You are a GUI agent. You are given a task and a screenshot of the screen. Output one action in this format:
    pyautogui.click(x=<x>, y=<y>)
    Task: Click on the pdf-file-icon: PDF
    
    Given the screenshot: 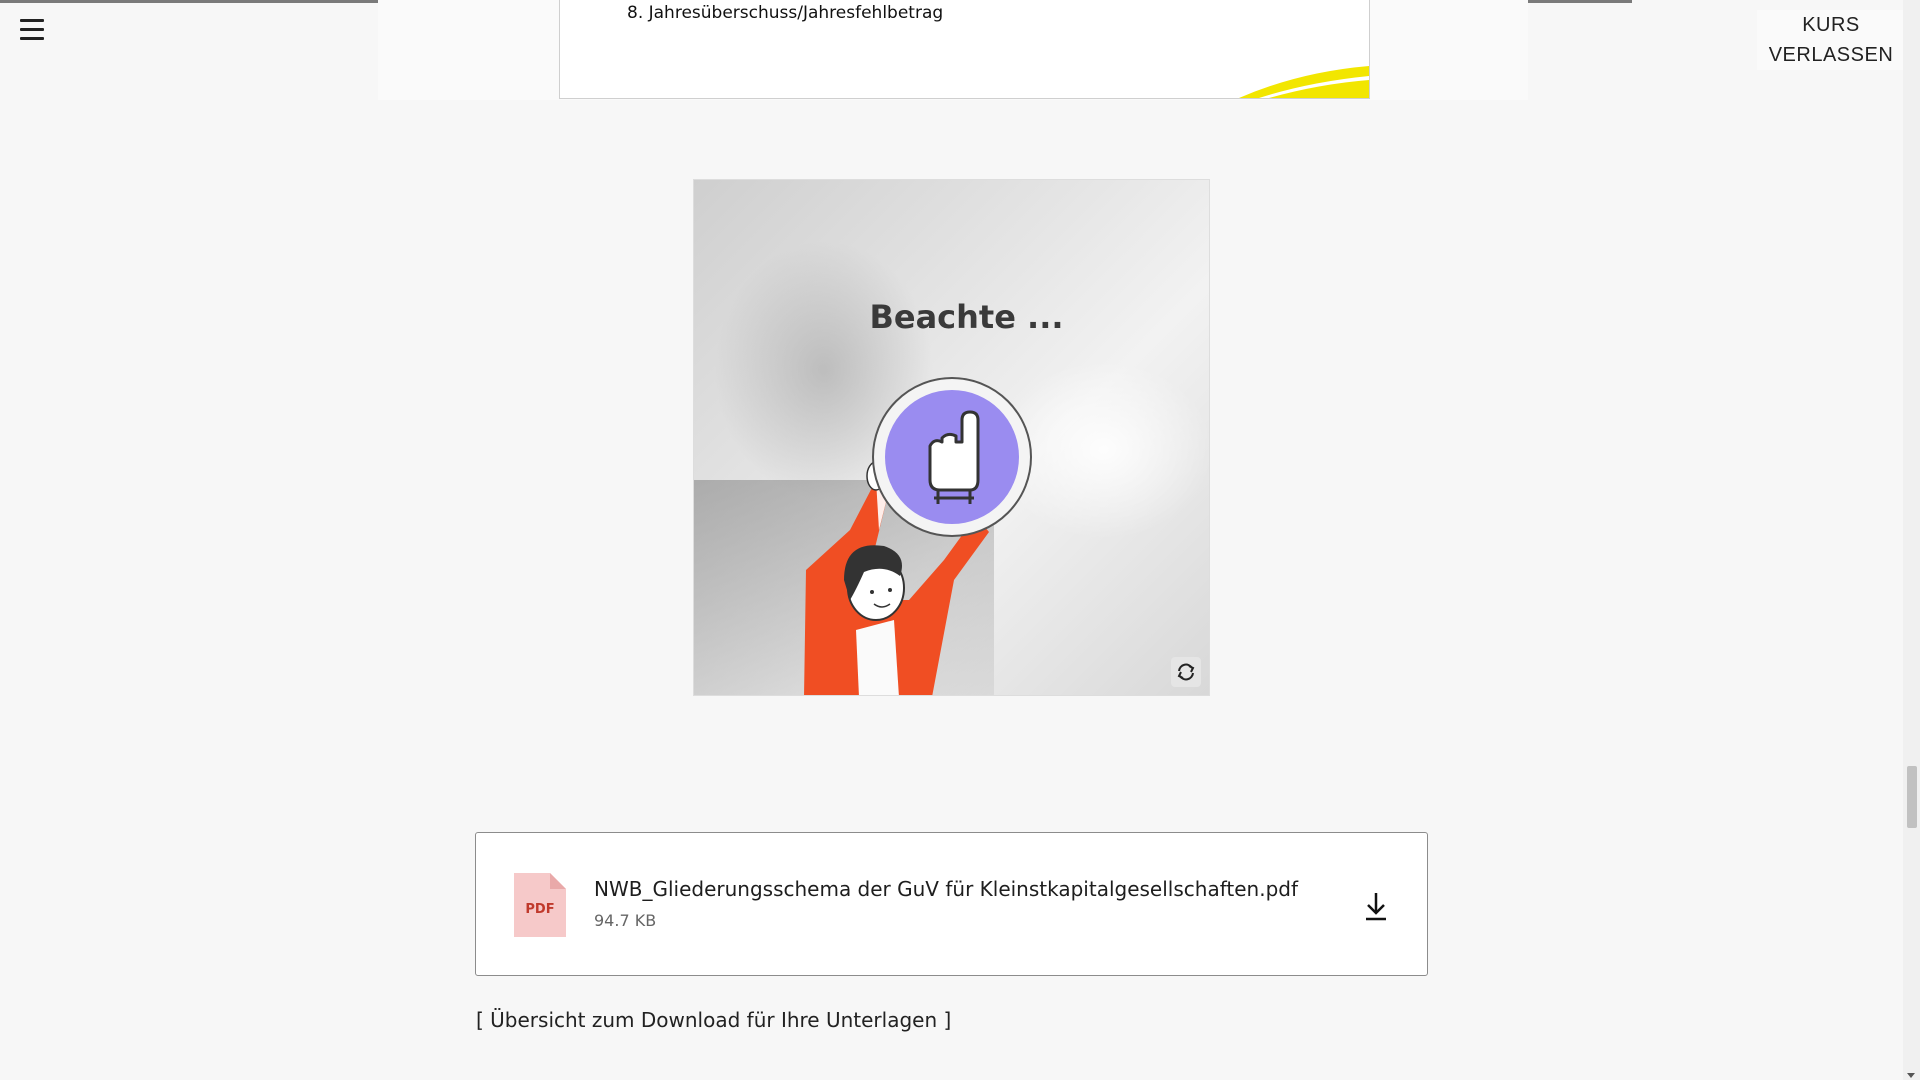 What is the action you would take?
    pyautogui.click(x=540, y=905)
    